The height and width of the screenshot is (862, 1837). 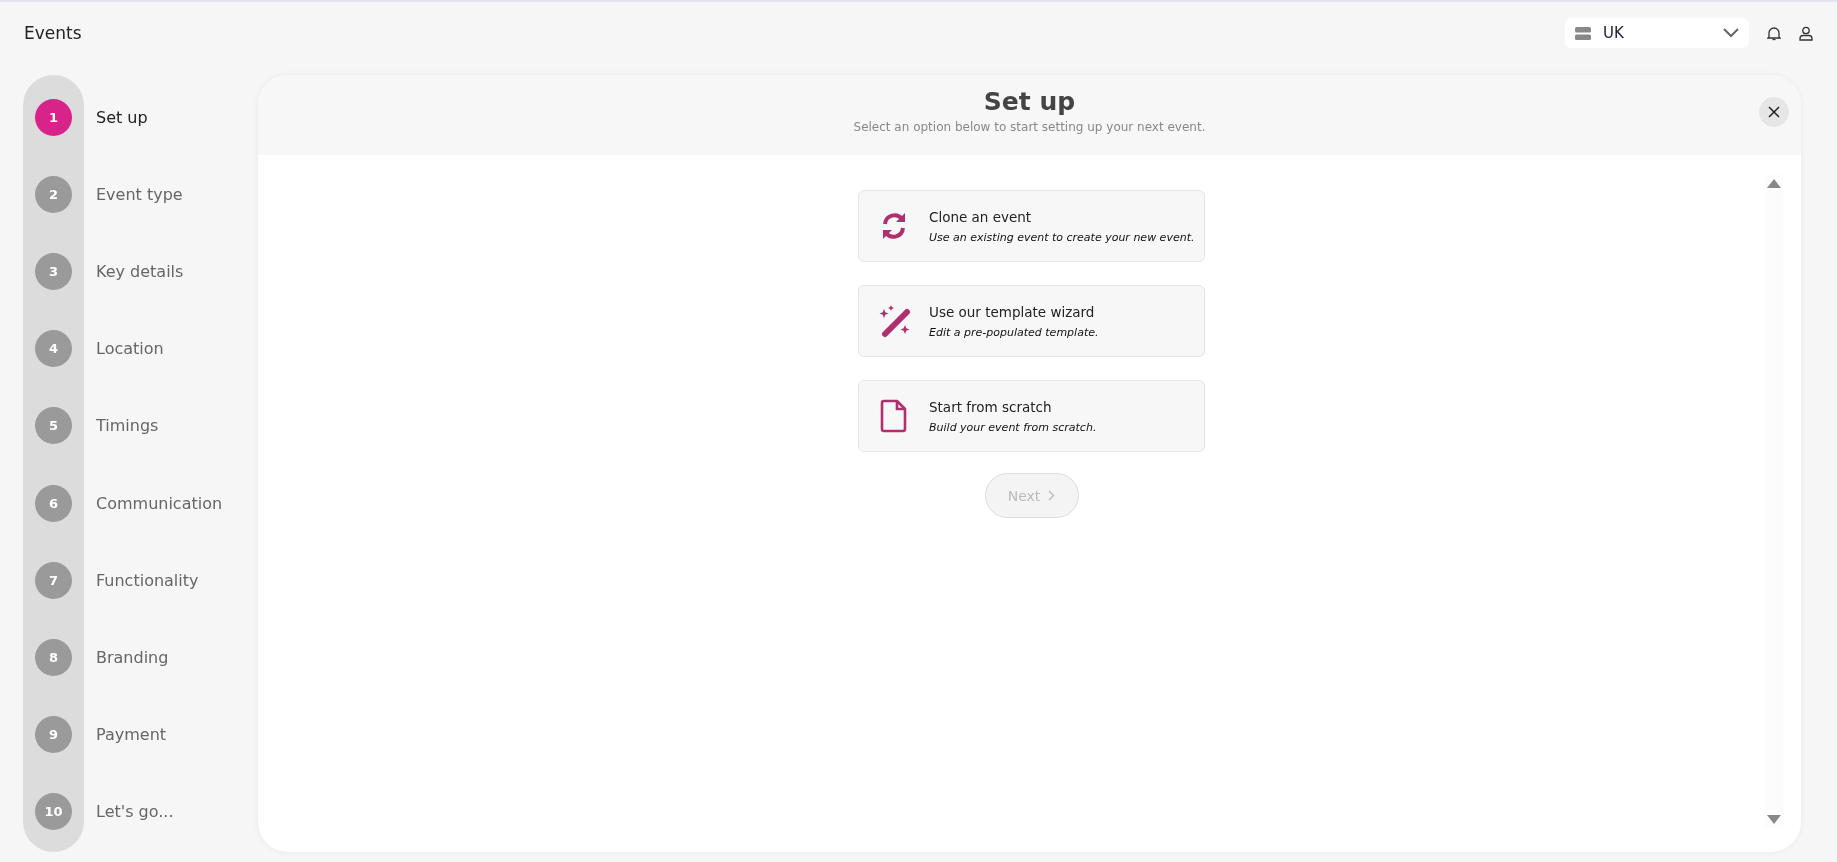 I want to click on option-title: Use our template wizard, so click(x=1012, y=311).